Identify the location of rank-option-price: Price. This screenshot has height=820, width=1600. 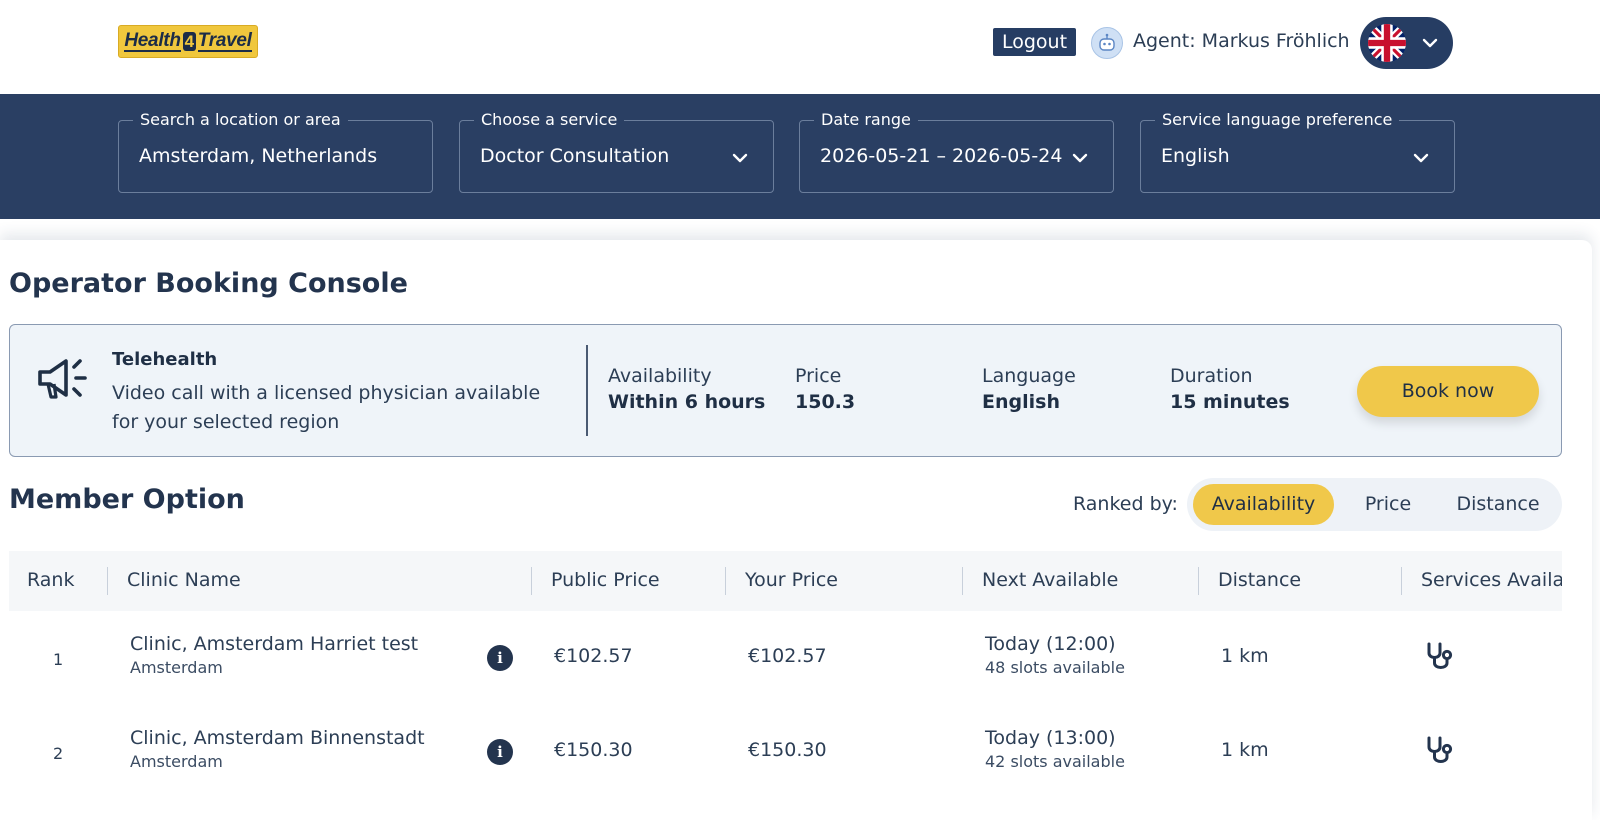
(1388, 504).